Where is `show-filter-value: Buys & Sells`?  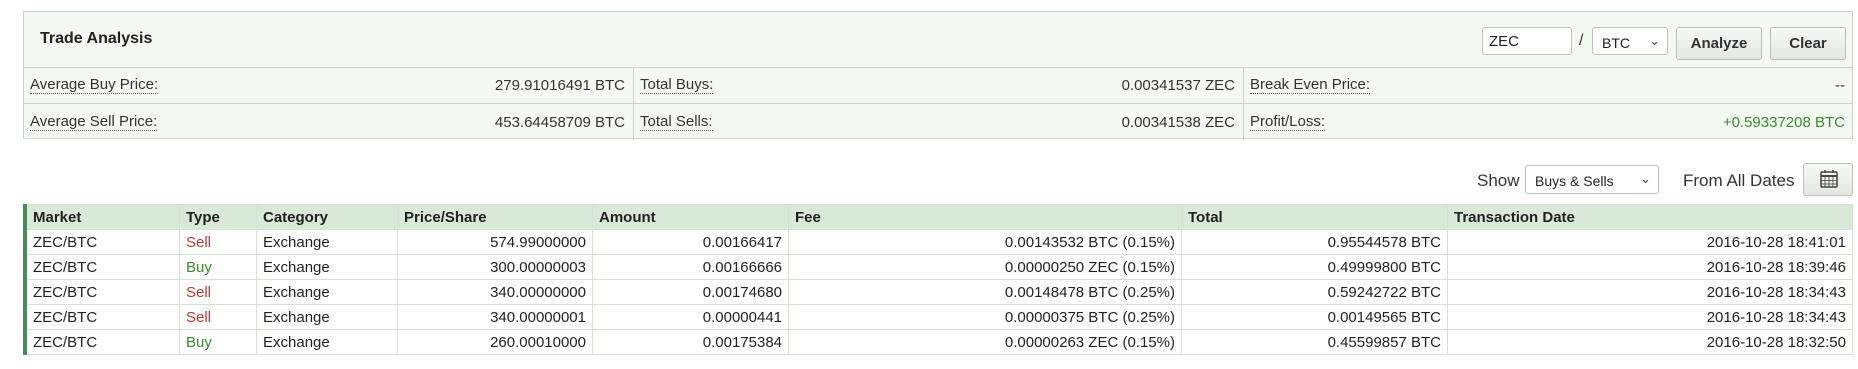 show-filter-value: Buys & Sells is located at coordinates (1574, 181).